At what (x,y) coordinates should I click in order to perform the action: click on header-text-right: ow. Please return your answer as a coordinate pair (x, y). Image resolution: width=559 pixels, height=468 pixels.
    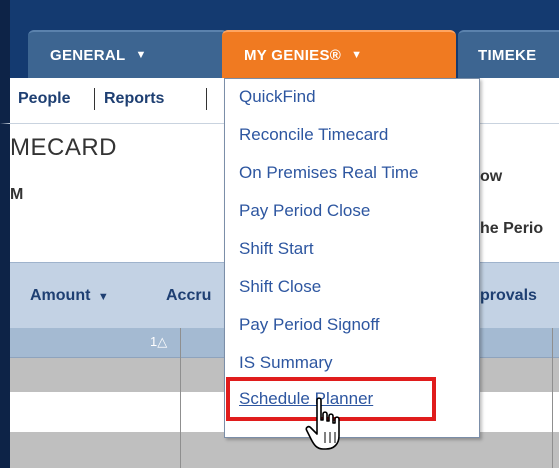
    Looking at the image, I should click on (491, 176).